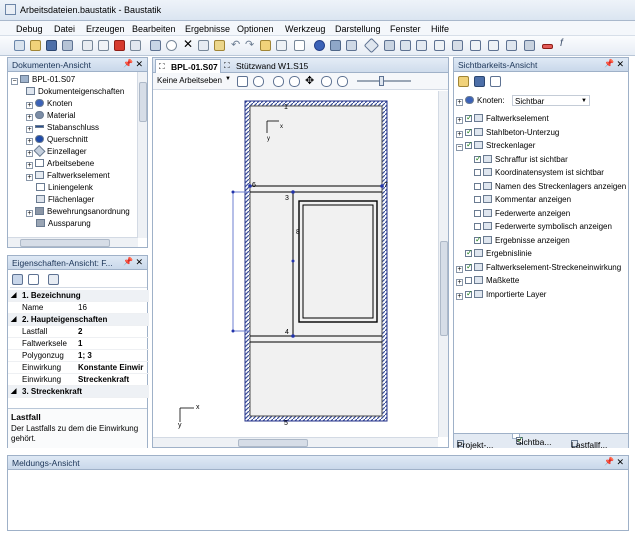 This screenshot has width=635, height=537. I want to click on beam-icon, so click(335, 45).